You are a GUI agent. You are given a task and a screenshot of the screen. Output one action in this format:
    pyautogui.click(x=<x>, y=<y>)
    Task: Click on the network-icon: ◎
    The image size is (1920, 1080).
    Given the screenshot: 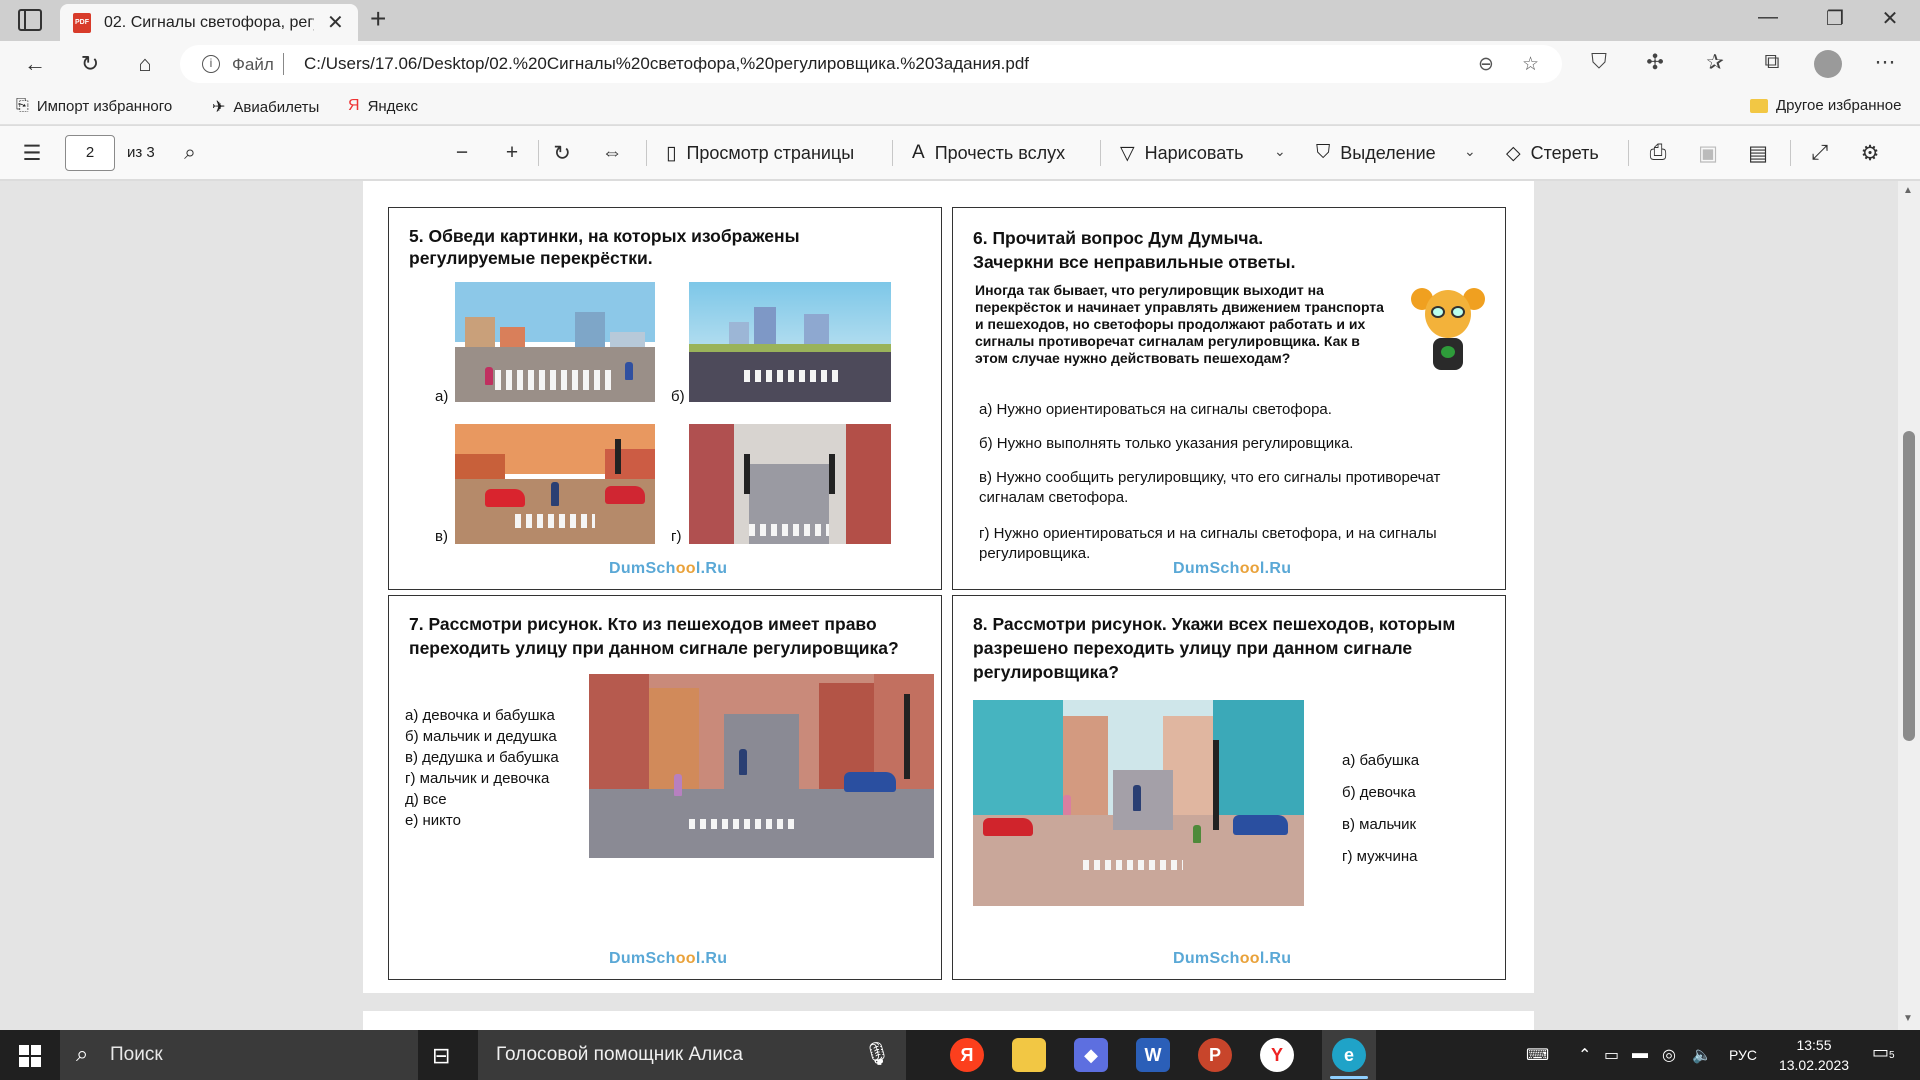 What is the action you would take?
    pyautogui.click(x=1669, y=1055)
    